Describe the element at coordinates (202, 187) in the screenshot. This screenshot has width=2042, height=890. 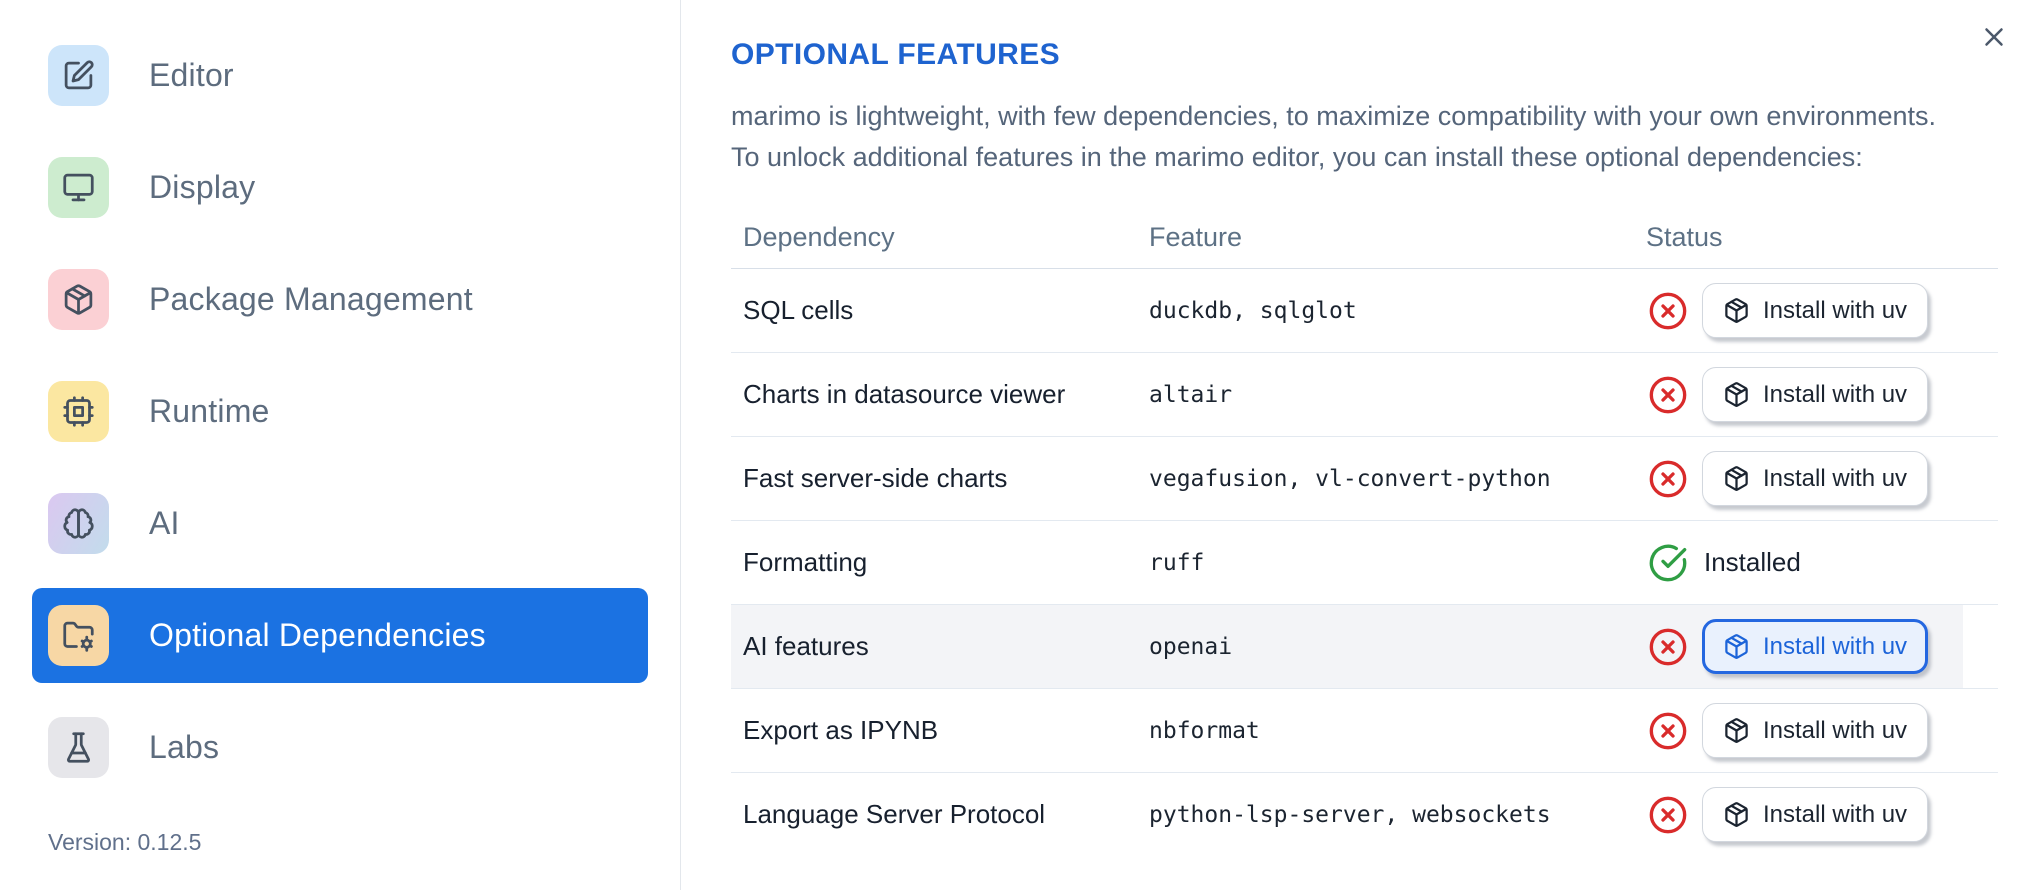
I see `sidebar-item-label: Display` at that location.